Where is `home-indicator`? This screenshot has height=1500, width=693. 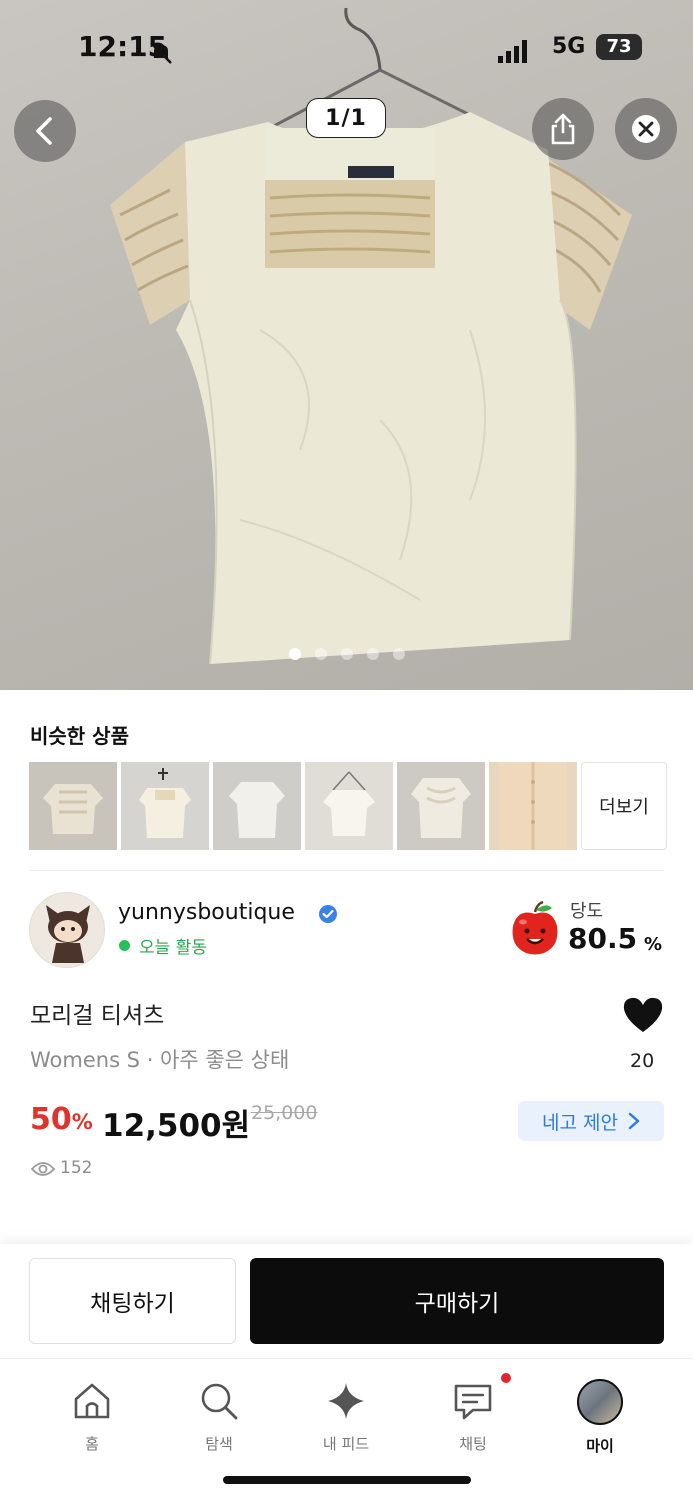 home-indicator is located at coordinates (347, 1480).